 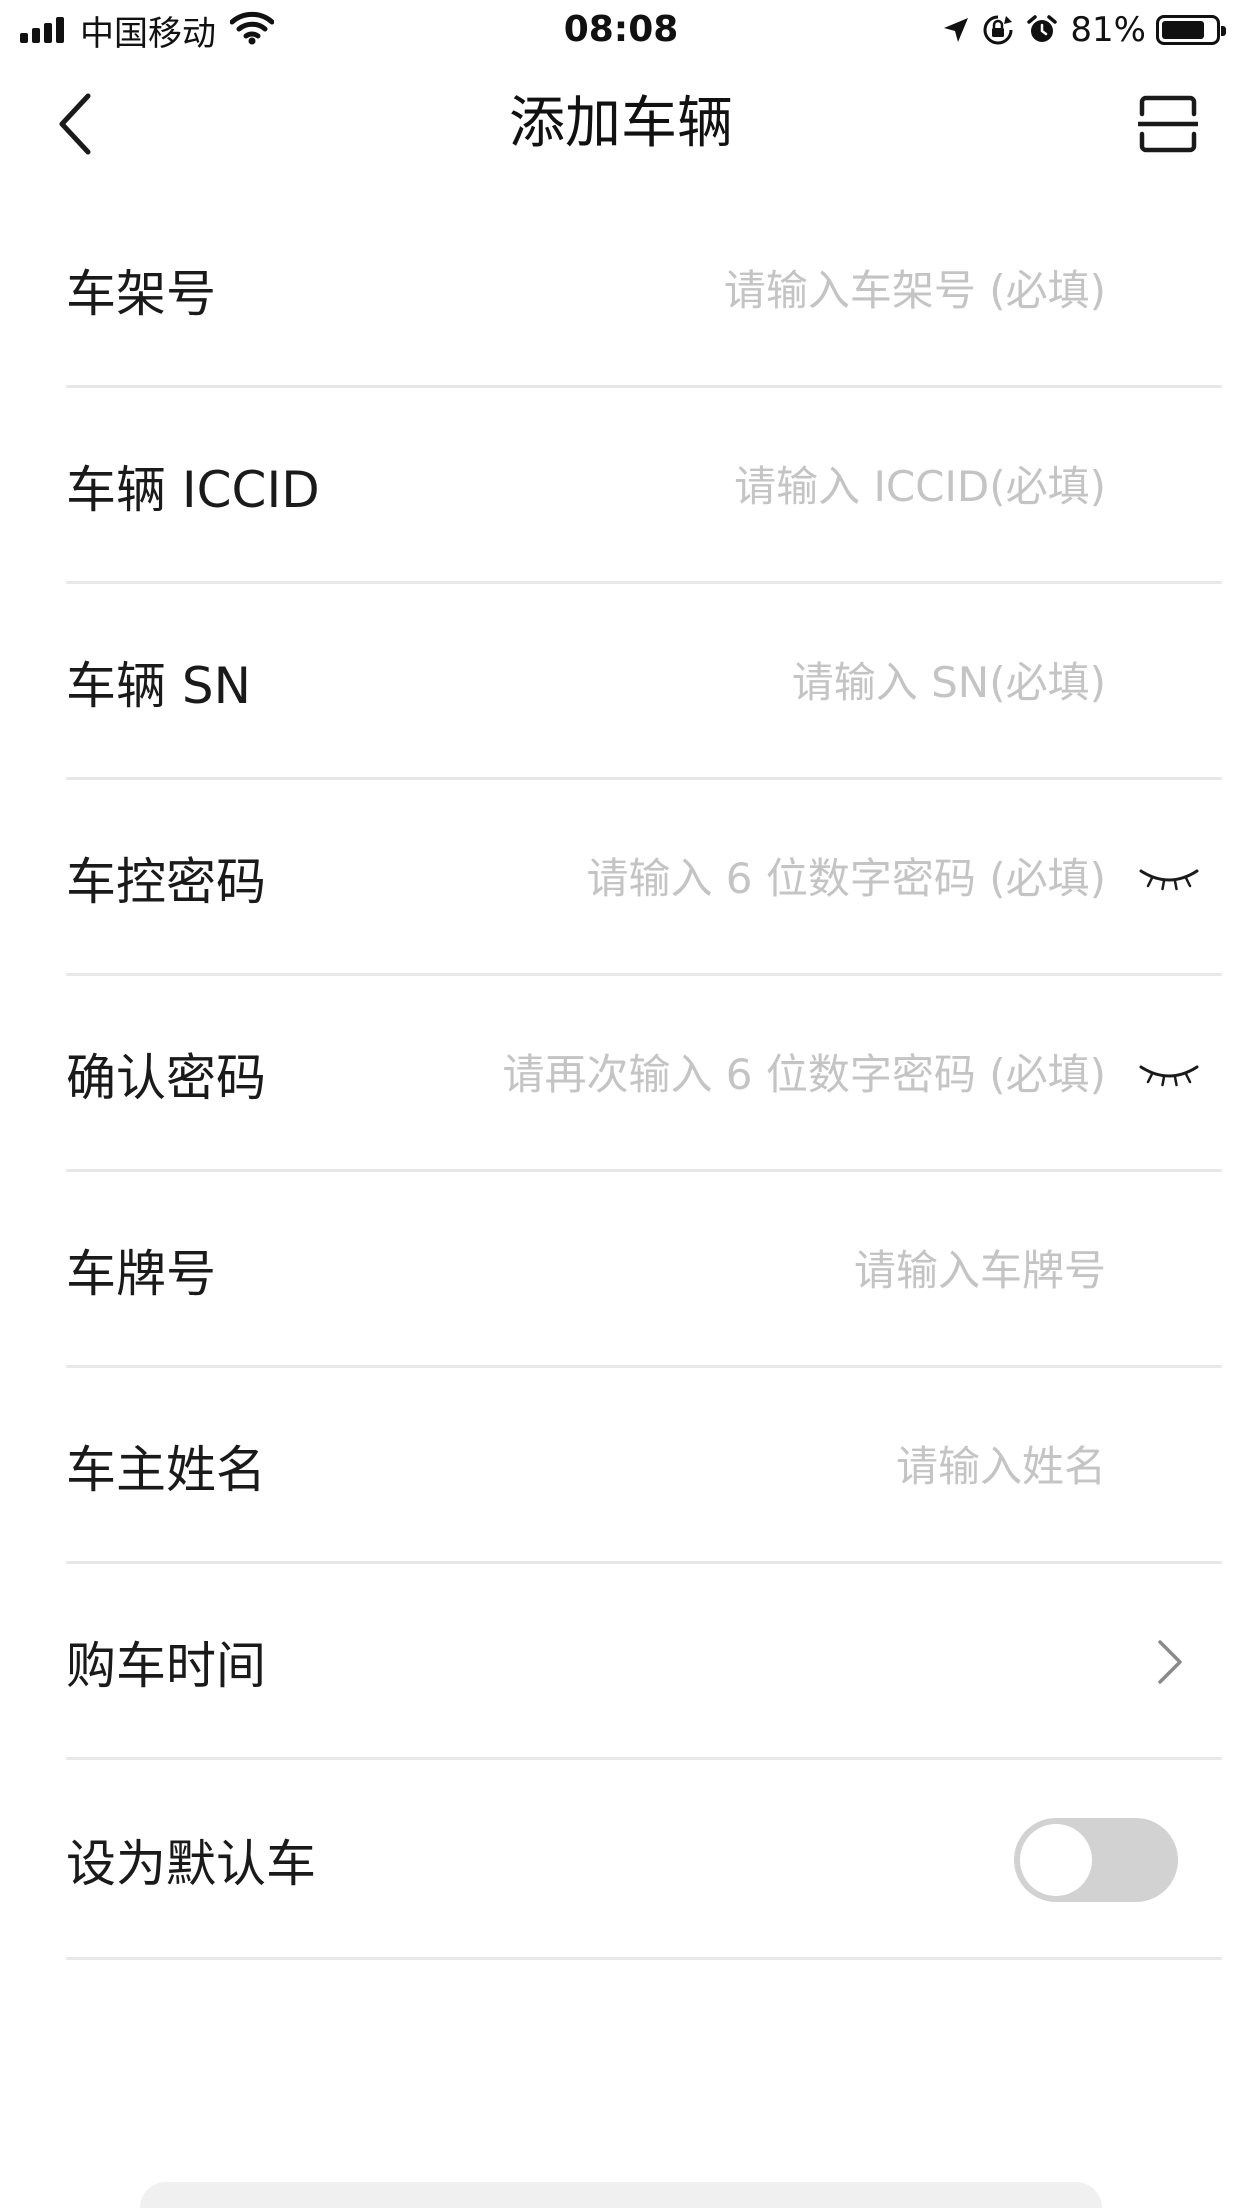 I want to click on iccid-input, so click(x=736, y=486).